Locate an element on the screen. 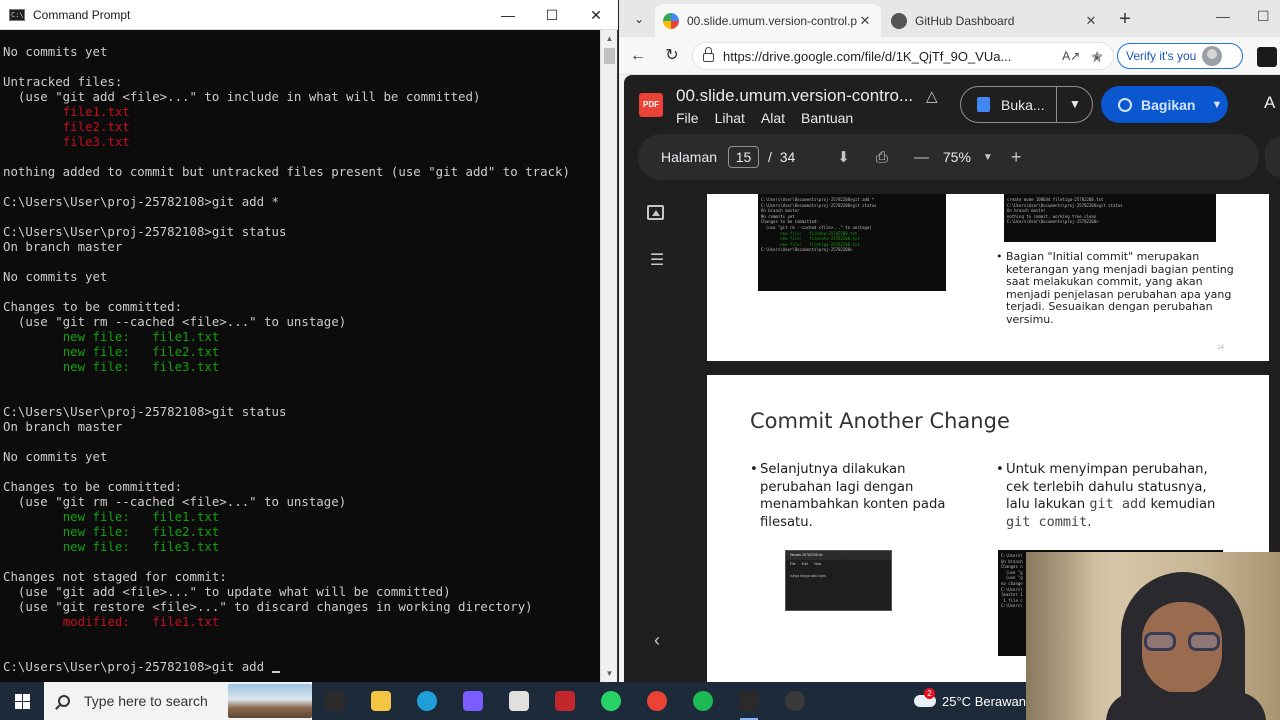 The image size is (1280, 720). console-line: modified: file1.txt is located at coordinates (301, 621).